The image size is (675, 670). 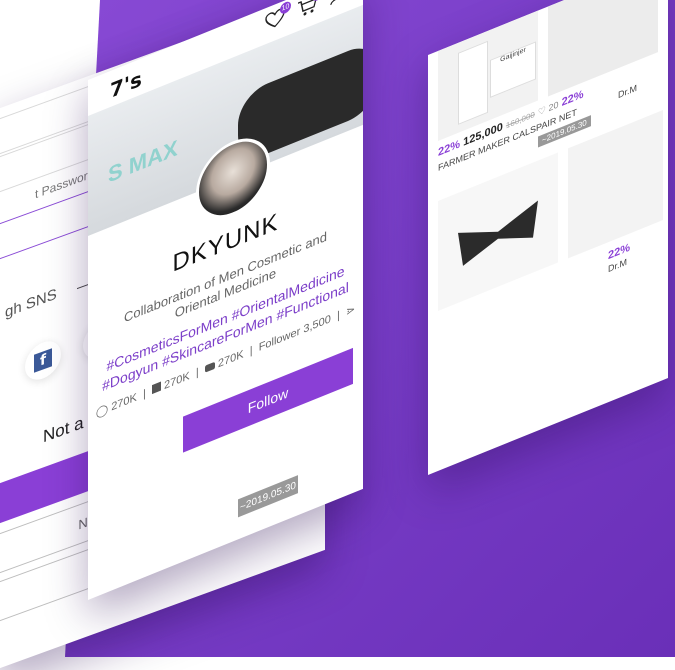 What do you see at coordinates (177, 381) in the screenshot?
I see `facebook-count: 270K` at bounding box center [177, 381].